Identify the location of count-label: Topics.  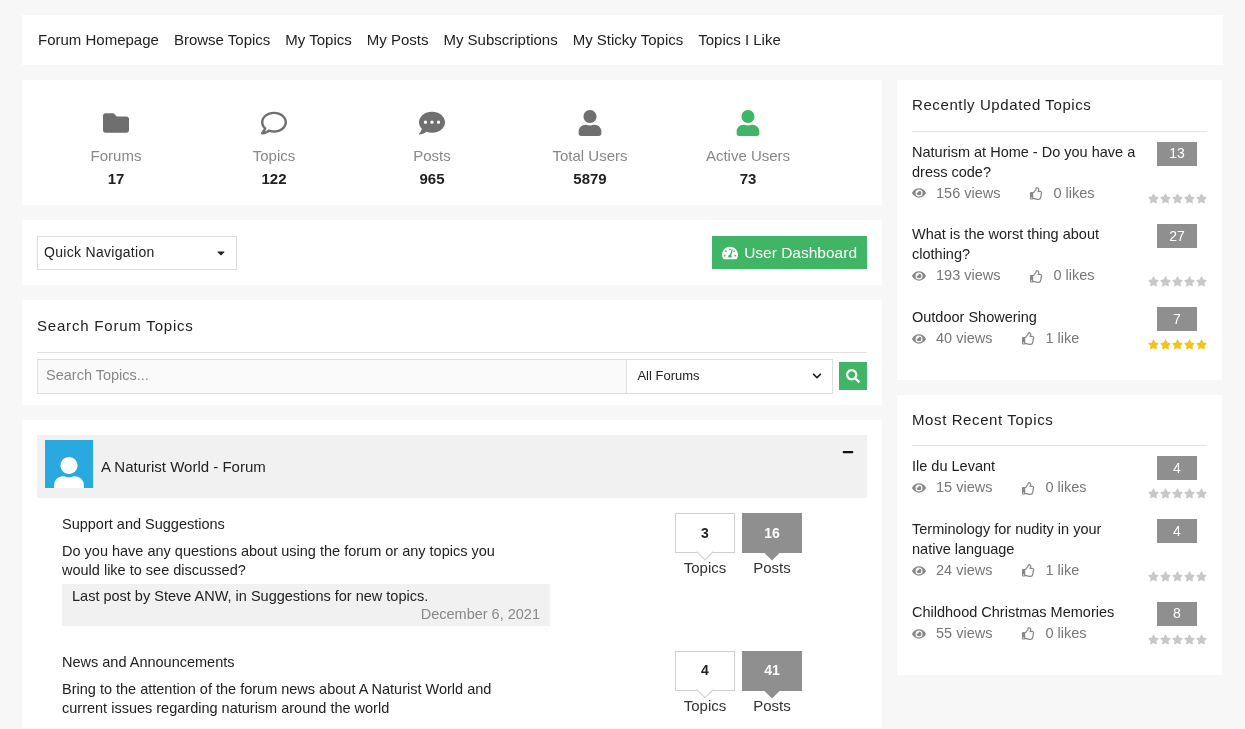
(705, 705).